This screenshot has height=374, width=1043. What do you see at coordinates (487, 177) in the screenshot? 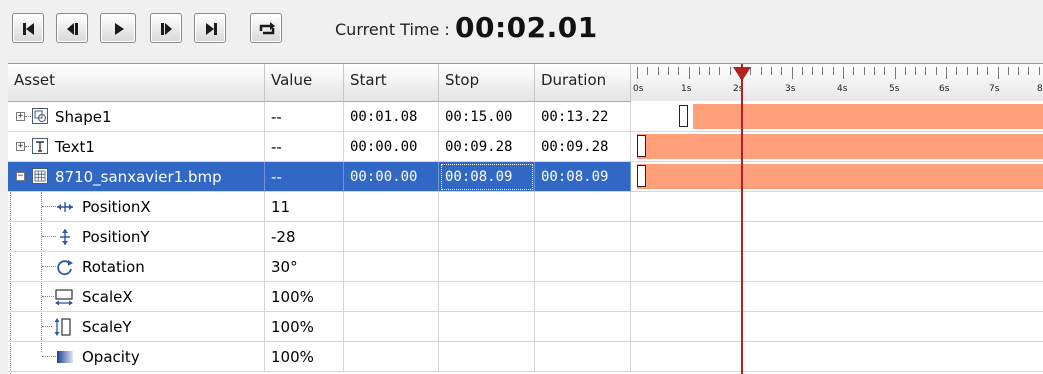
I see `stop-cell: 00:08.09` at bounding box center [487, 177].